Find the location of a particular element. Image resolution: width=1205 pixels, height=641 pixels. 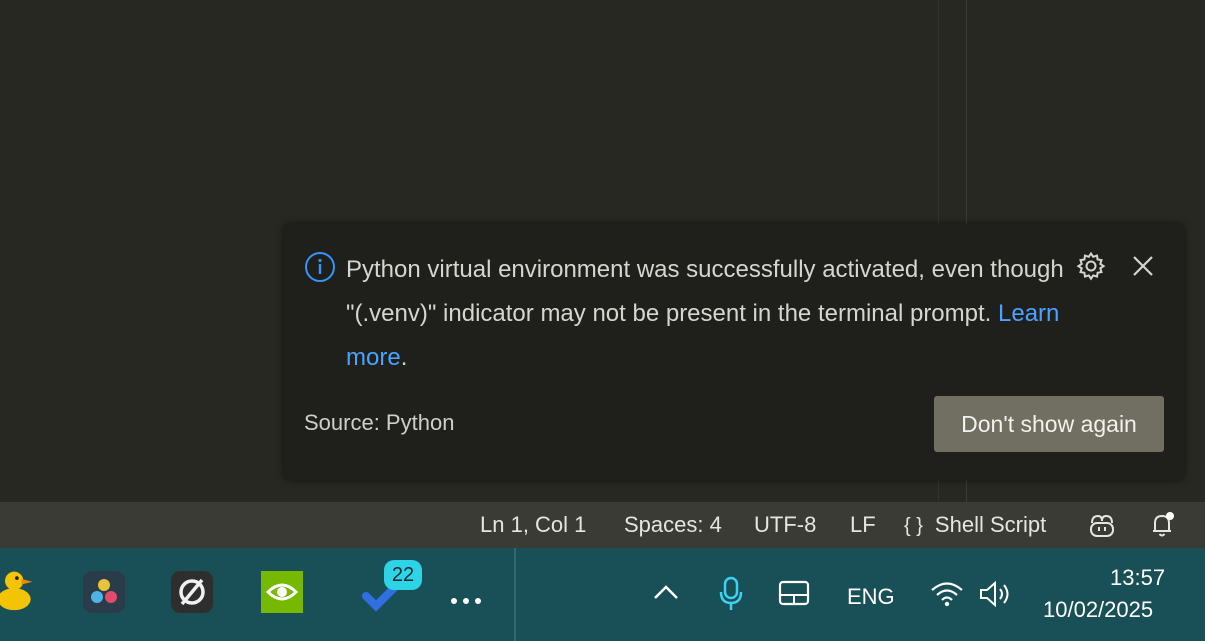

dont-show-again-button: Don't show again is located at coordinates (1049, 424).